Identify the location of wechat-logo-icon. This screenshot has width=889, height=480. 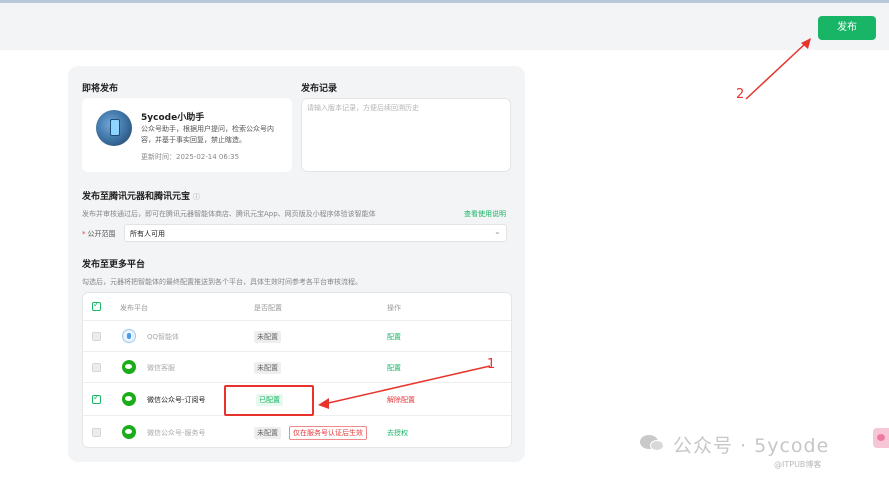
(654, 443).